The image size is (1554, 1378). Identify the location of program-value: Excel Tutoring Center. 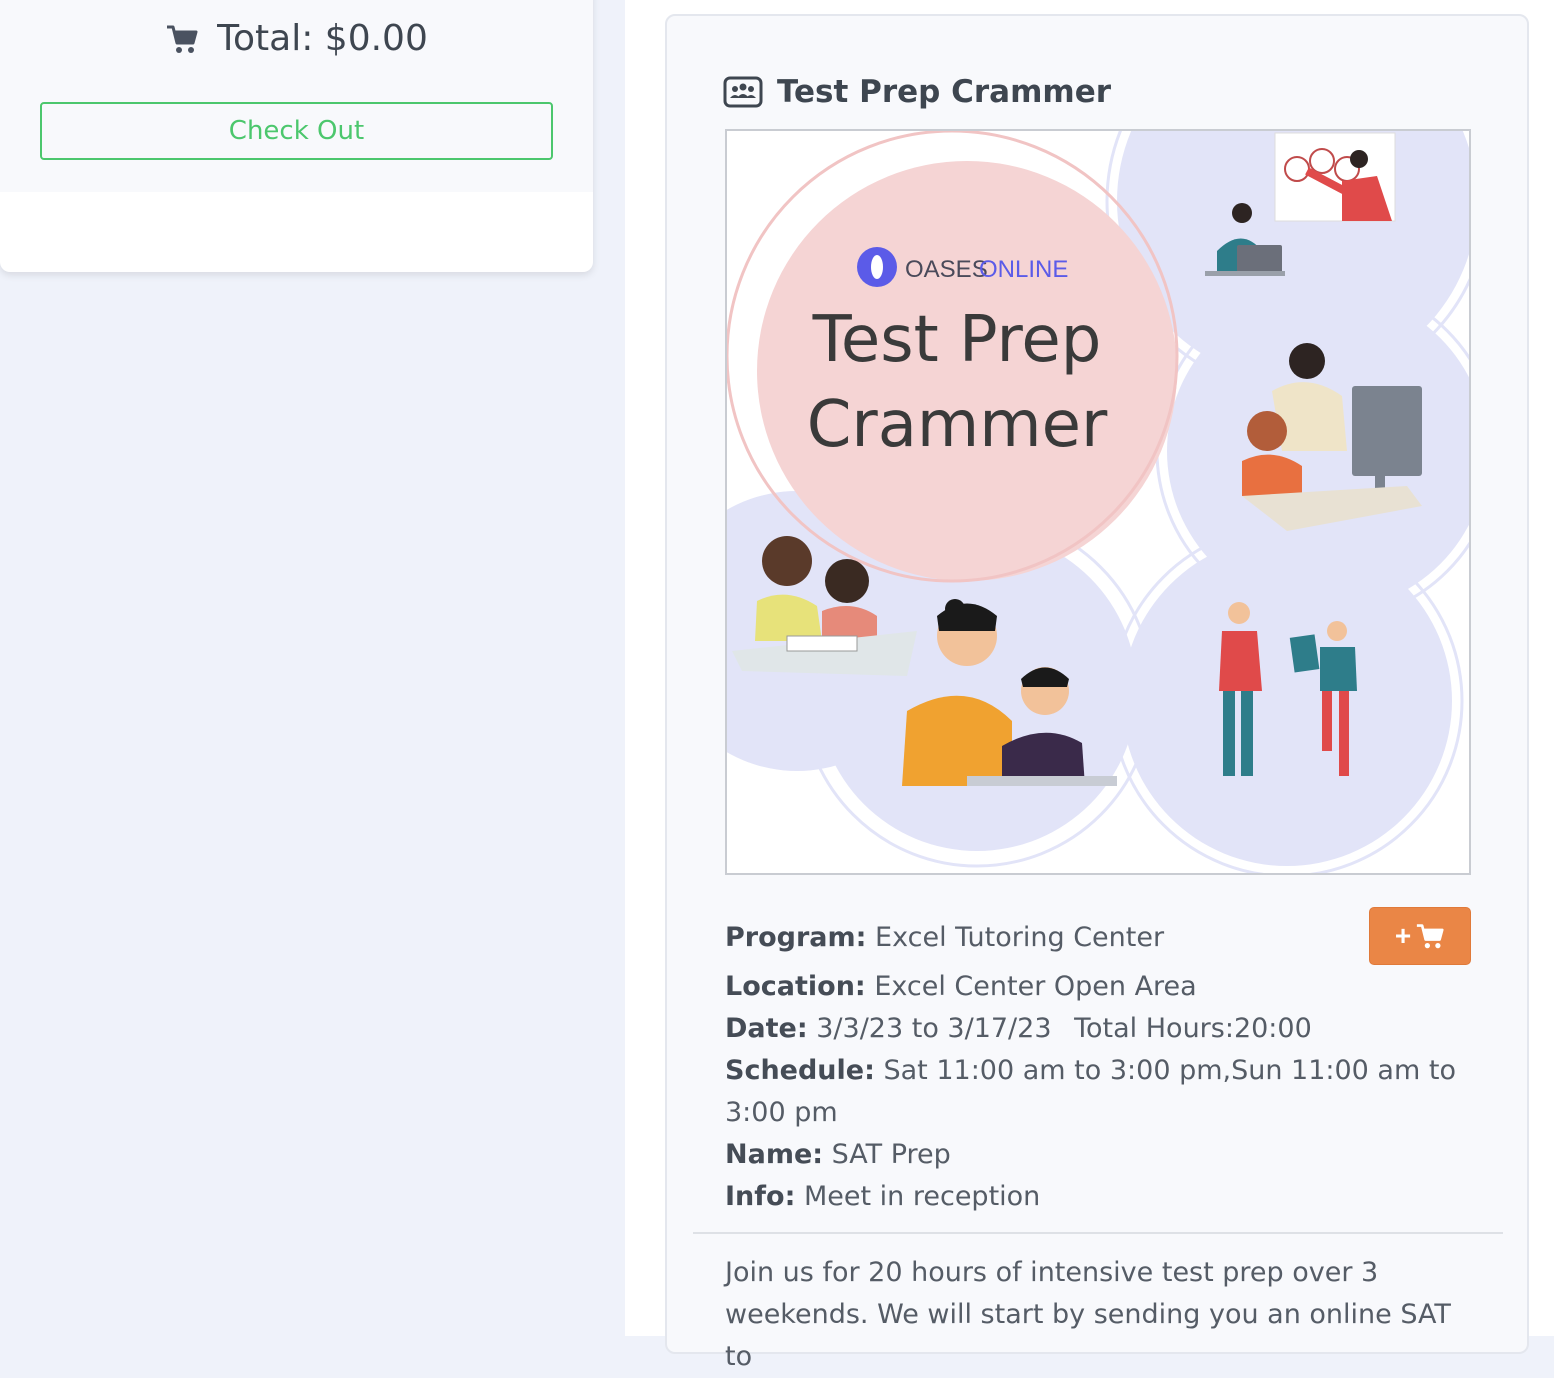
(1020, 937).